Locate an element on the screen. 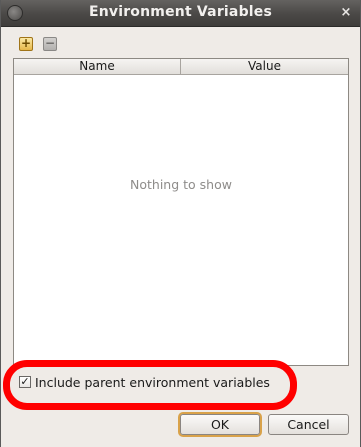 The width and height of the screenshot is (361, 447). close-icon: × is located at coordinates (346, 12).